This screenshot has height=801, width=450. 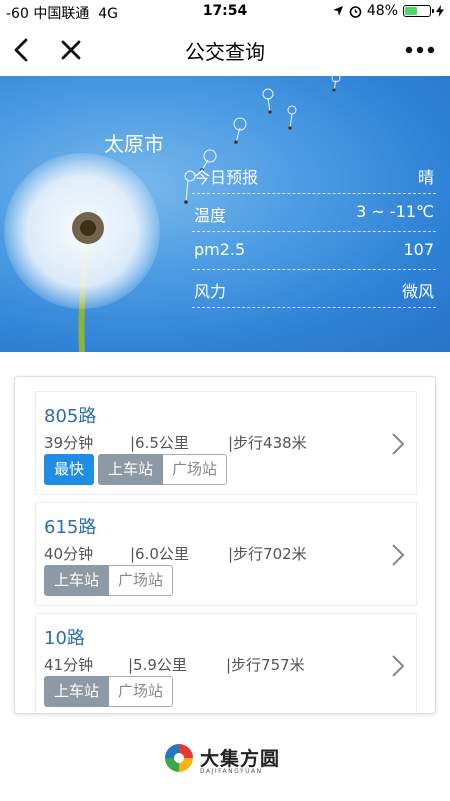 I want to click on city-name: 太原市, so click(x=134, y=144).